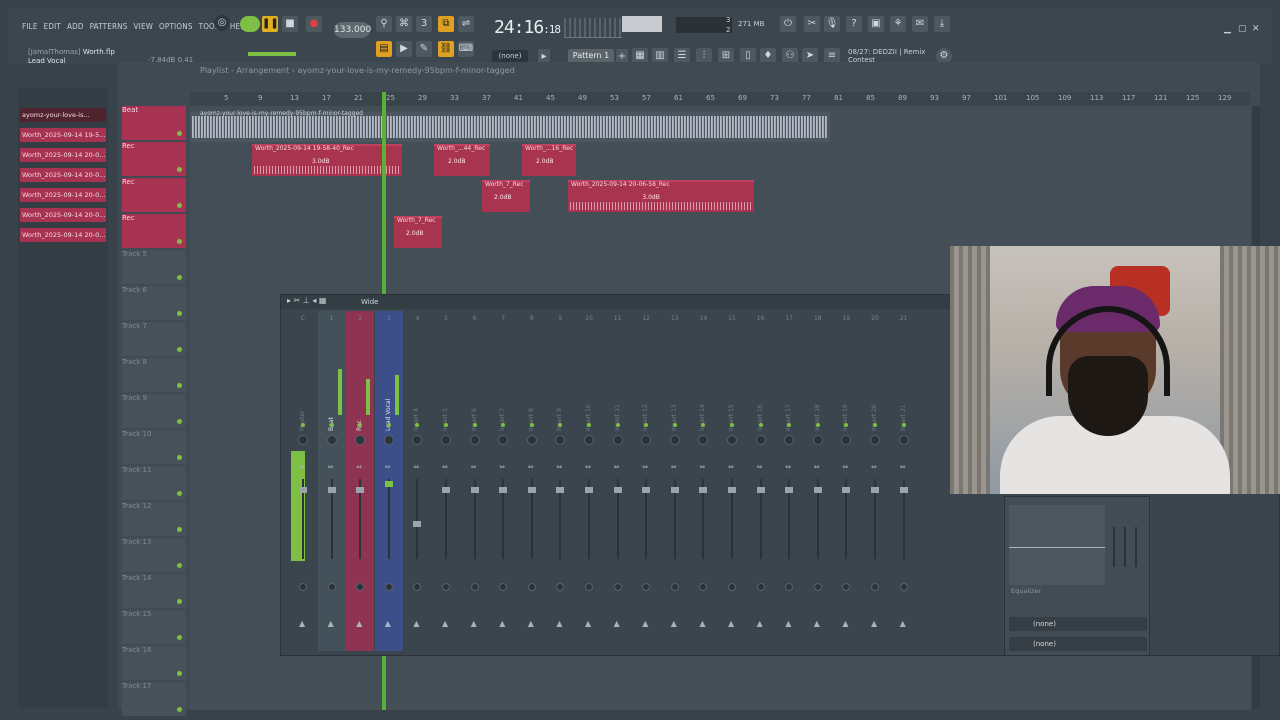  What do you see at coordinates (675, 481) in the screenshot?
I see `mixer-strip: 13 Insert 13 ⇔ ▲` at bounding box center [675, 481].